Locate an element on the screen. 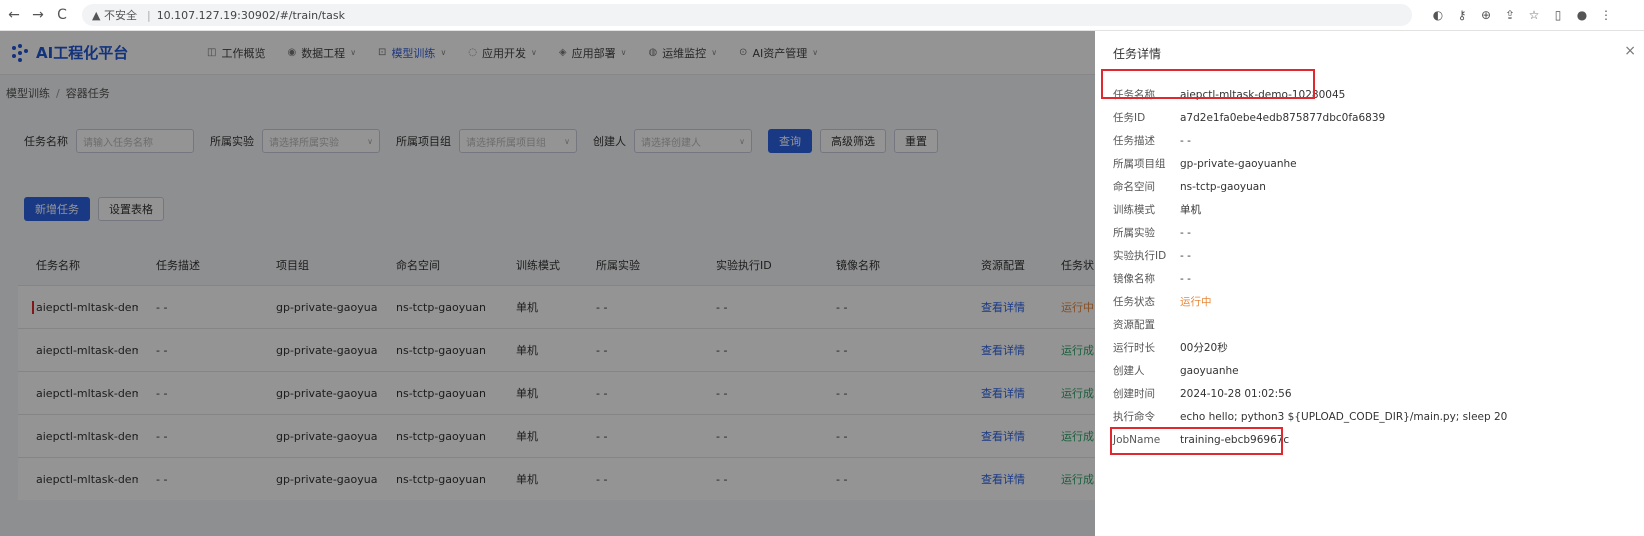 This screenshot has height=536, width=1644. zoom-icon: ⊕ is located at coordinates (1486, 15).